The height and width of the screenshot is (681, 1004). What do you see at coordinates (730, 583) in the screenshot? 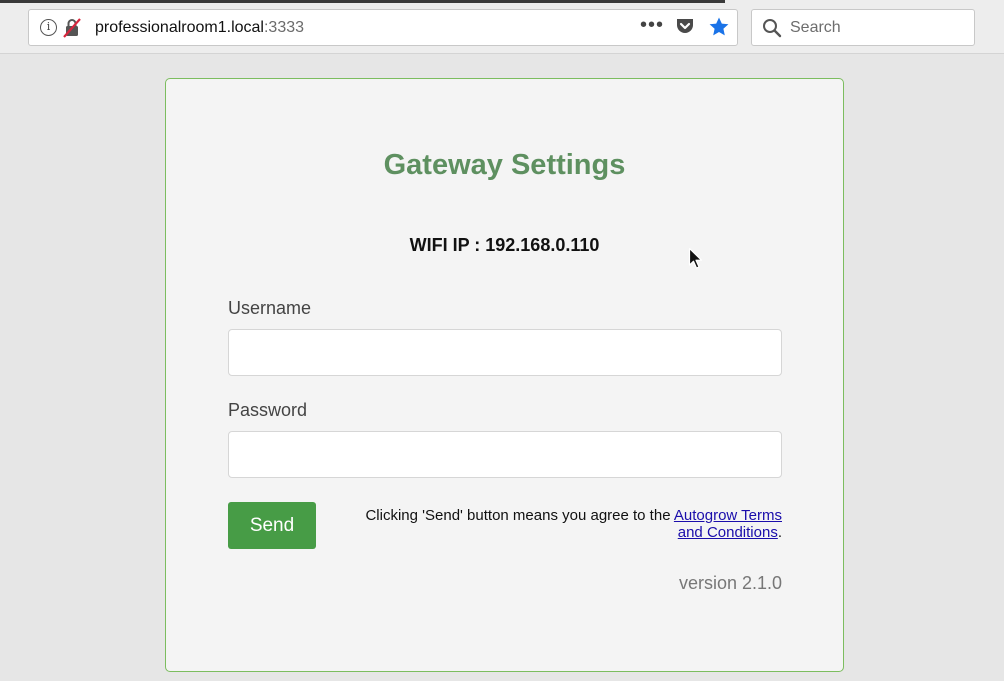
I see `version-text: version 2.1.0` at bounding box center [730, 583].